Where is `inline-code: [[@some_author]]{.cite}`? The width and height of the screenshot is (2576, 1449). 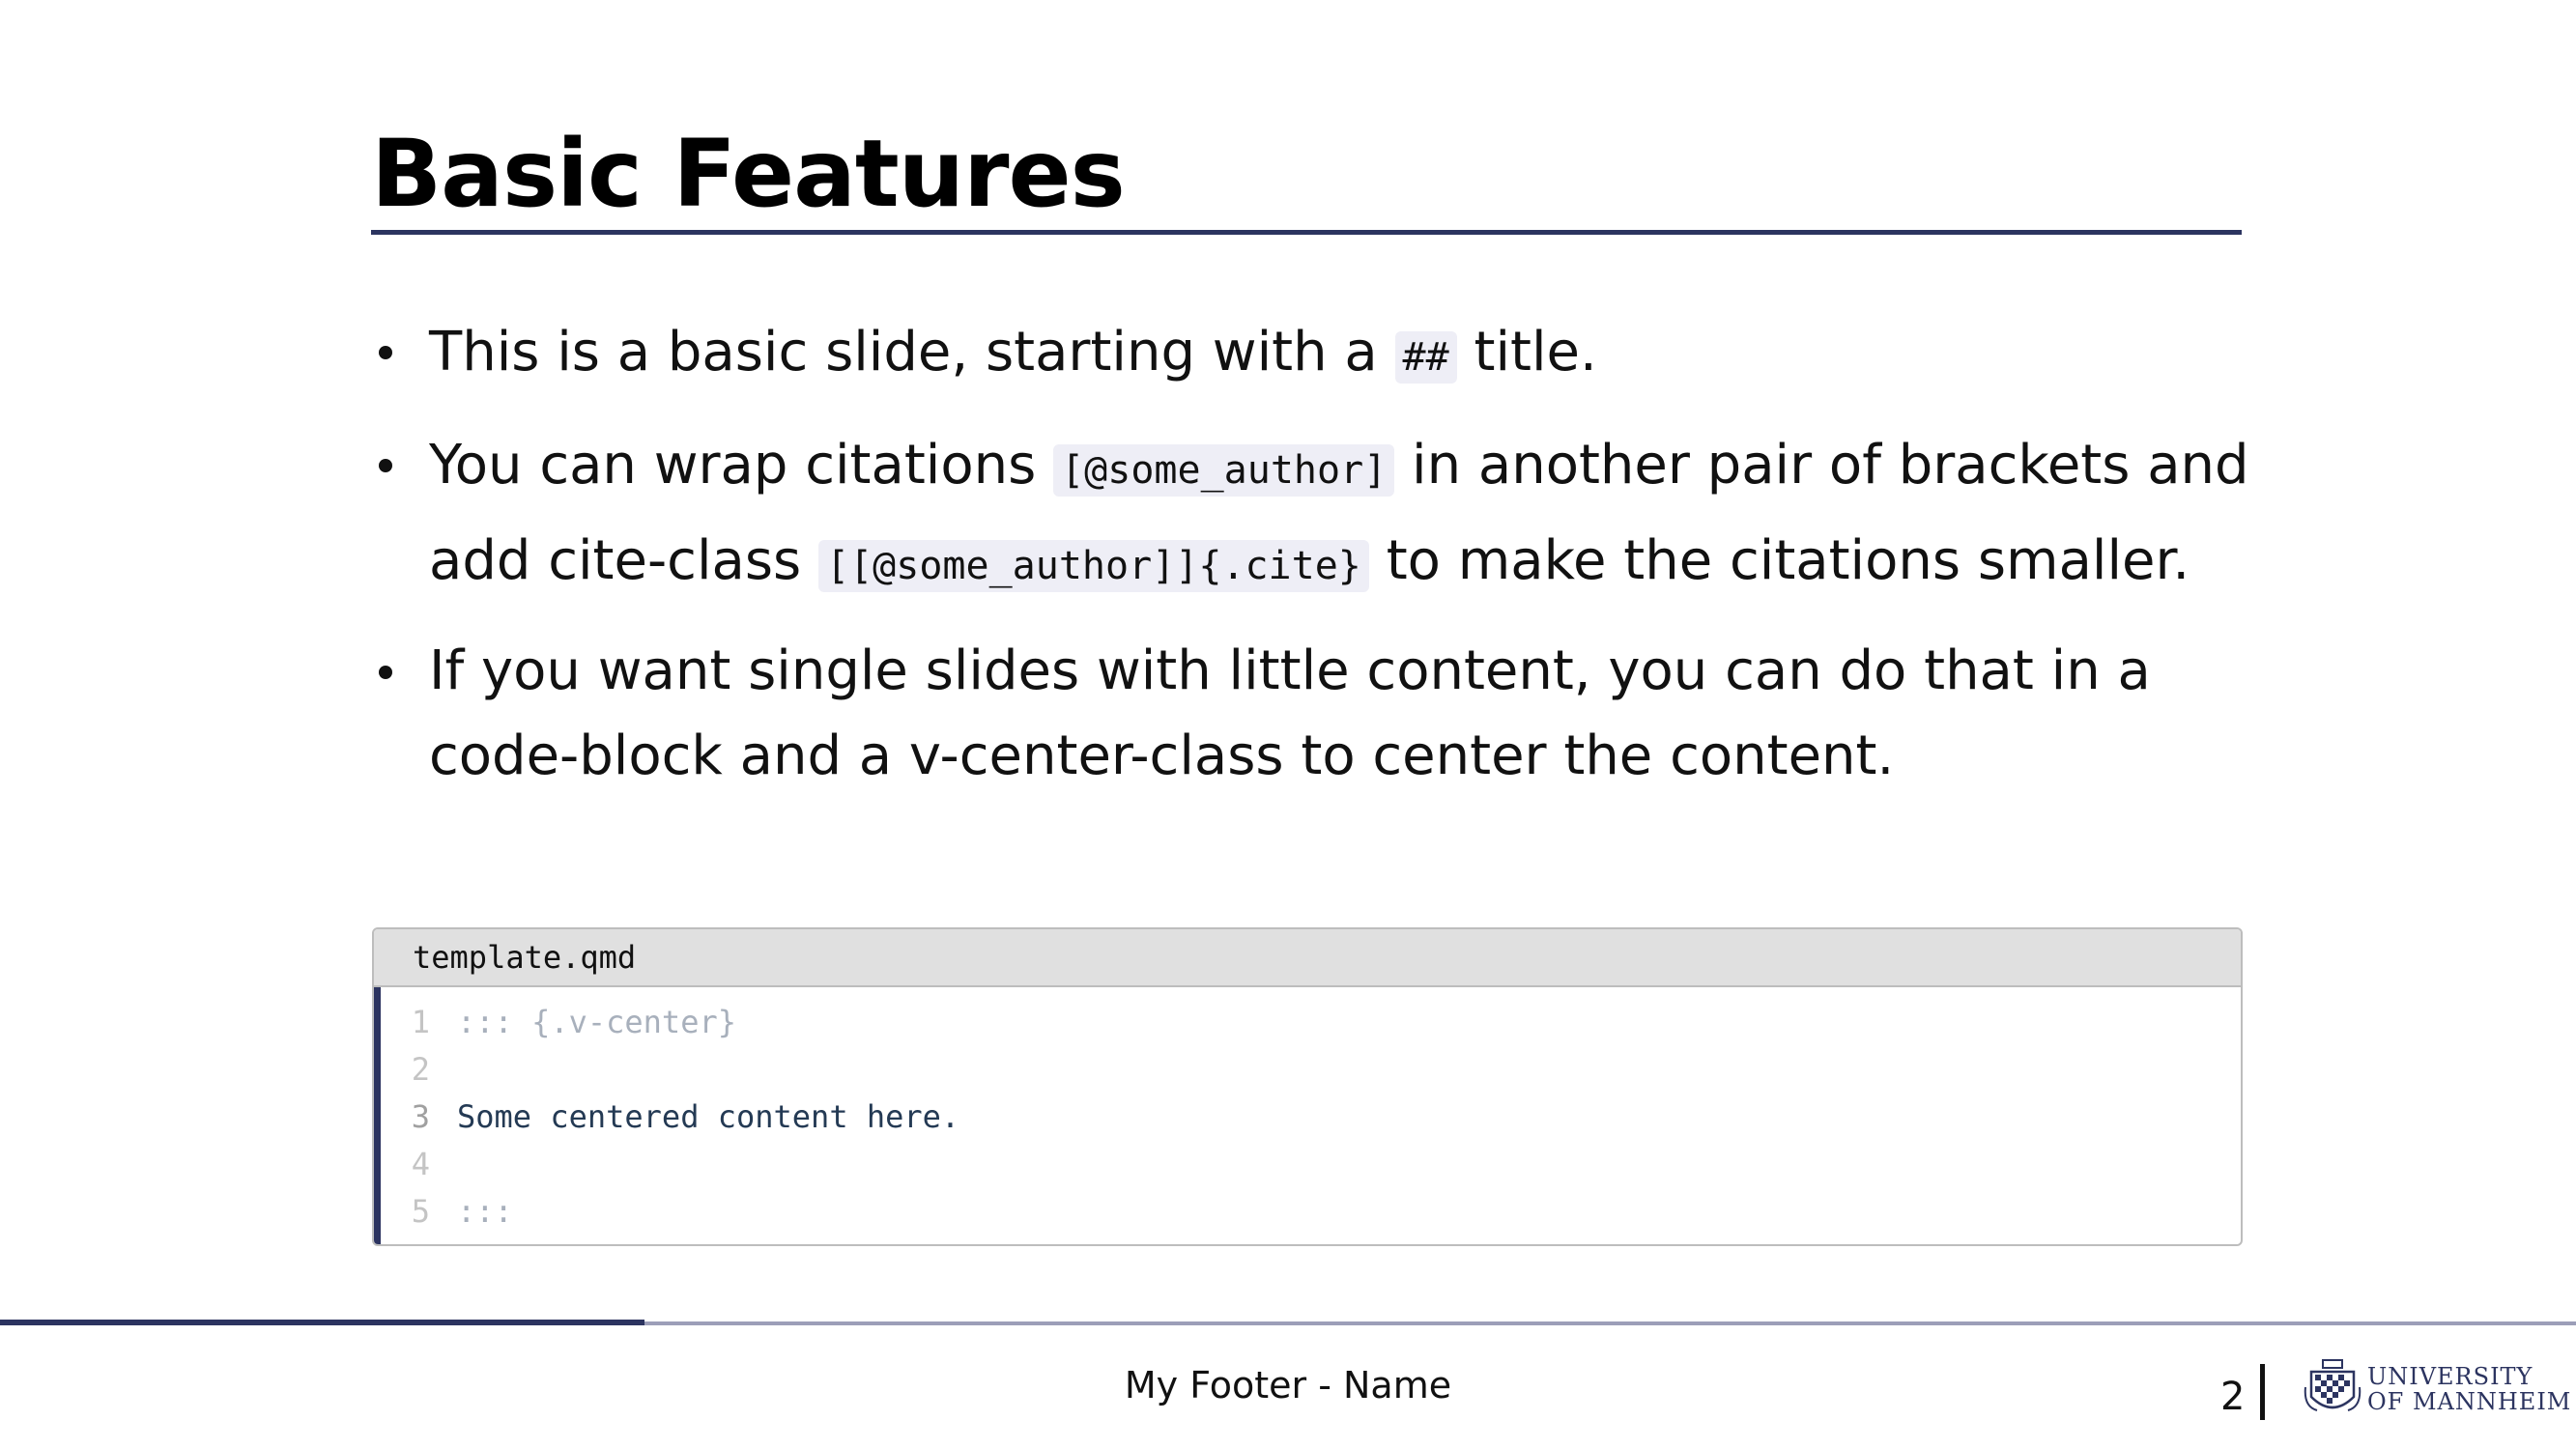
inline-code: [[@some_author]]{.cite} is located at coordinates (1093, 566).